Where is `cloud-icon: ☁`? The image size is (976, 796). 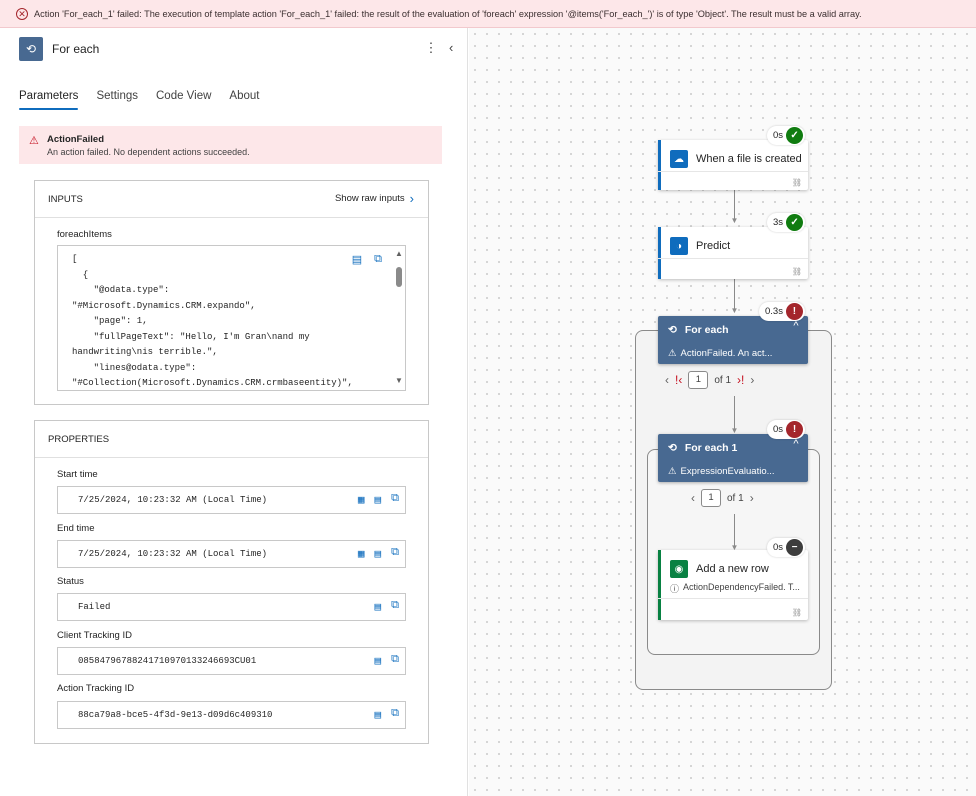 cloud-icon: ☁ is located at coordinates (679, 159).